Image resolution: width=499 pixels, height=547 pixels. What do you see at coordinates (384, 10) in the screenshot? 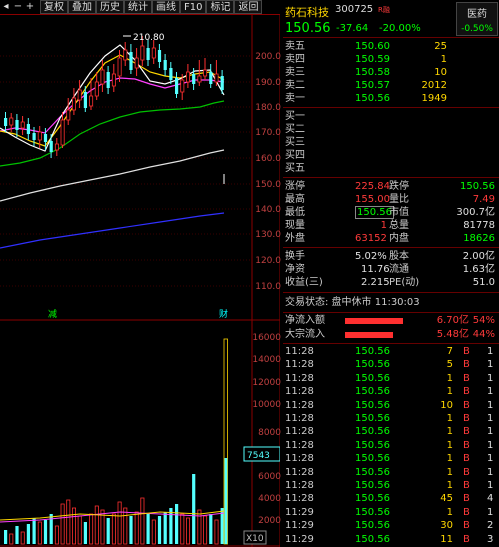
I see `margin-trading-tag: R融` at bounding box center [384, 10].